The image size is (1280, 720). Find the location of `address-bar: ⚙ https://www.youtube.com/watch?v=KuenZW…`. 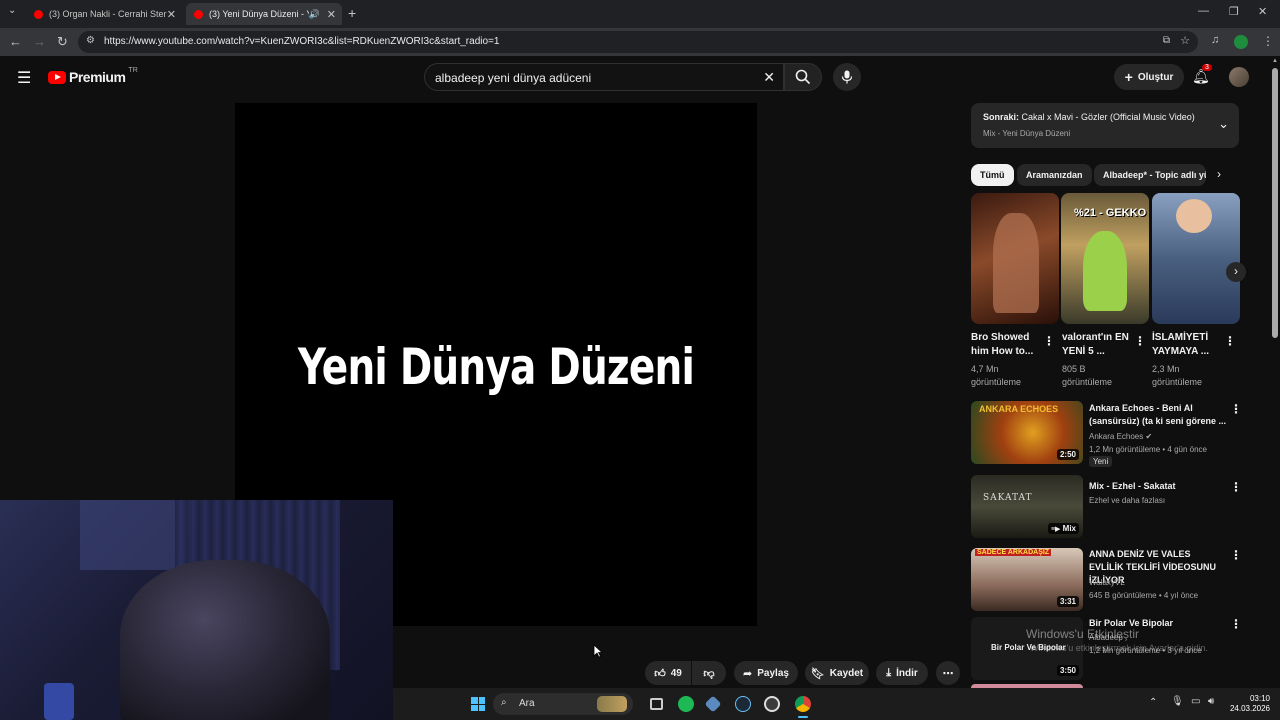

address-bar: ⚙ https://www.youtube.com/watch?v=KuenZW… is located at coordinates (638, 42).